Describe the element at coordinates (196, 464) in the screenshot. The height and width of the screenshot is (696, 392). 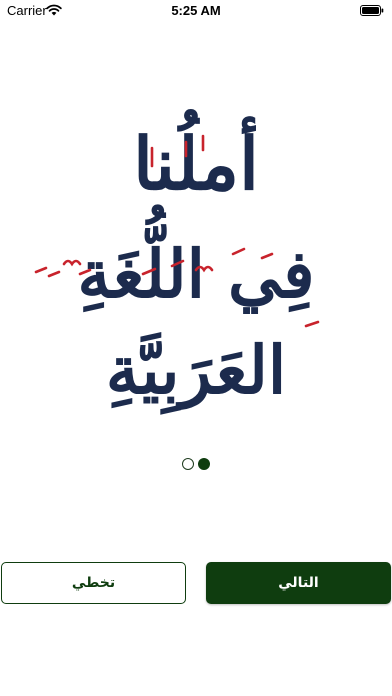
I see `page-indicator` at that location.